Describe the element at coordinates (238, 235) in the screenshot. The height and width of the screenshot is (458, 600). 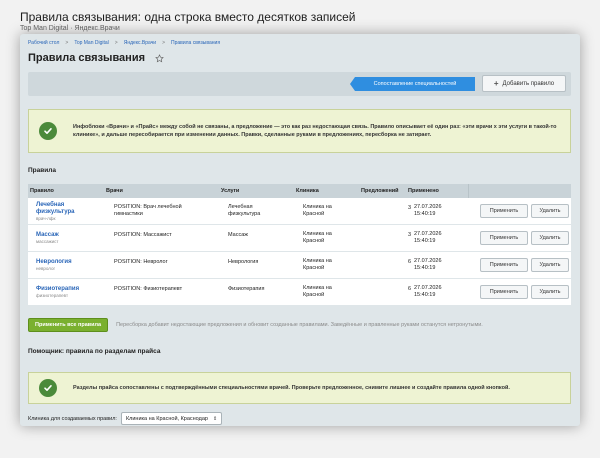
I see `service-cell: Массаж` at that location.